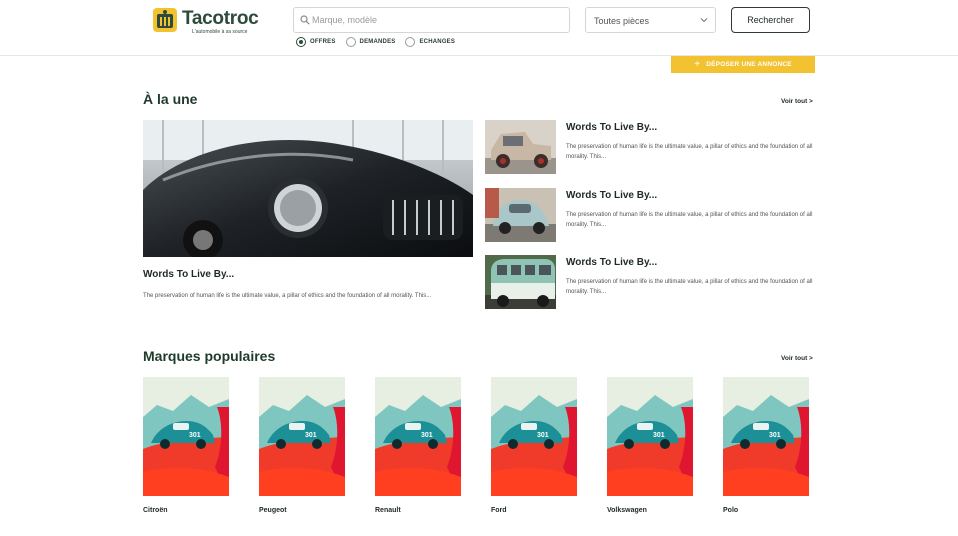  Describe the element at coordinates (170, 99) in the screenshot. I see `featured-title: À la une` at that location.